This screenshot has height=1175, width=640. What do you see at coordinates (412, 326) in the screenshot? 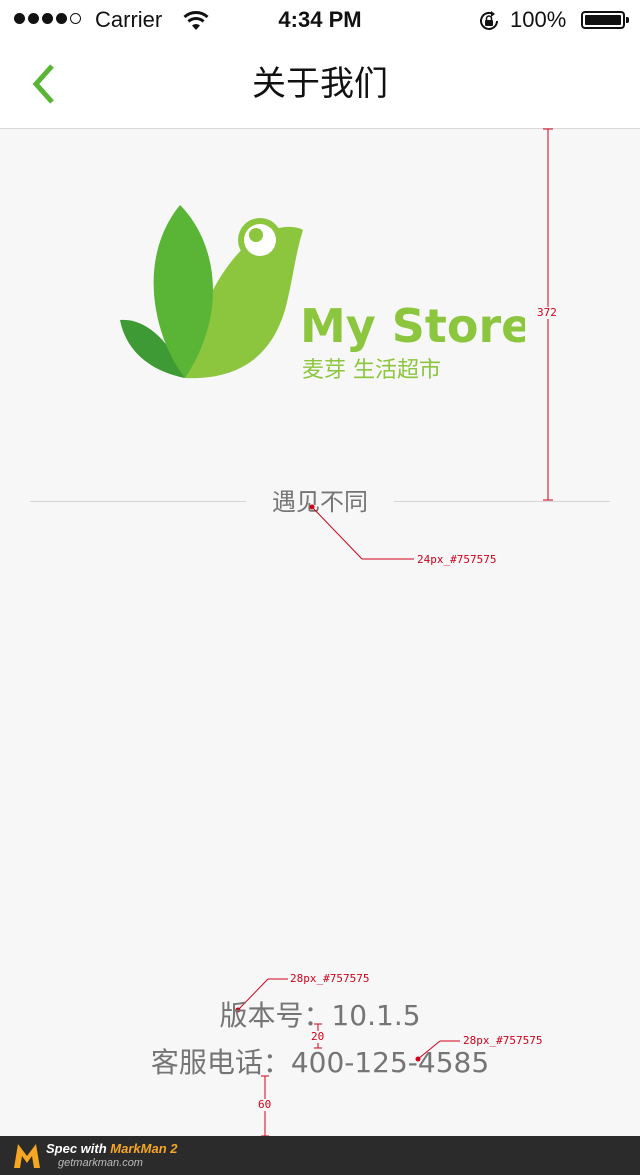
I see `logo-brand-text: My Store` at bounding box center [412, 326].